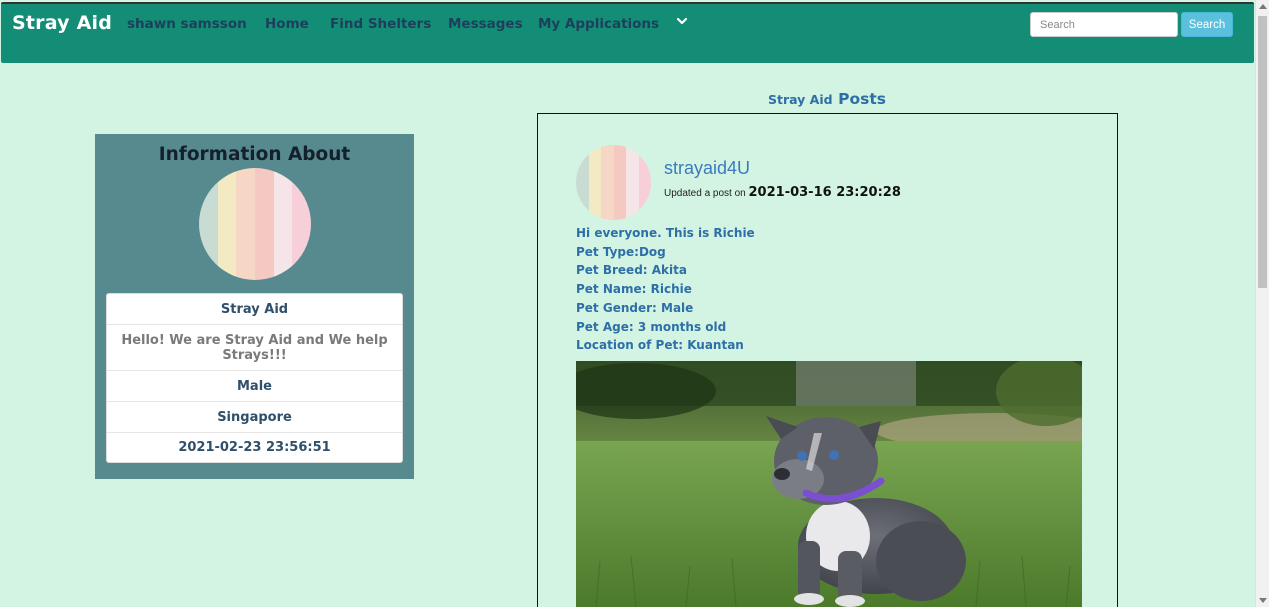  What do you see at coordinates (665, 233) in the screenshot?
I see `post-line-greeting: Hi everyone. This is Richie` at bounding box center [665, 233].